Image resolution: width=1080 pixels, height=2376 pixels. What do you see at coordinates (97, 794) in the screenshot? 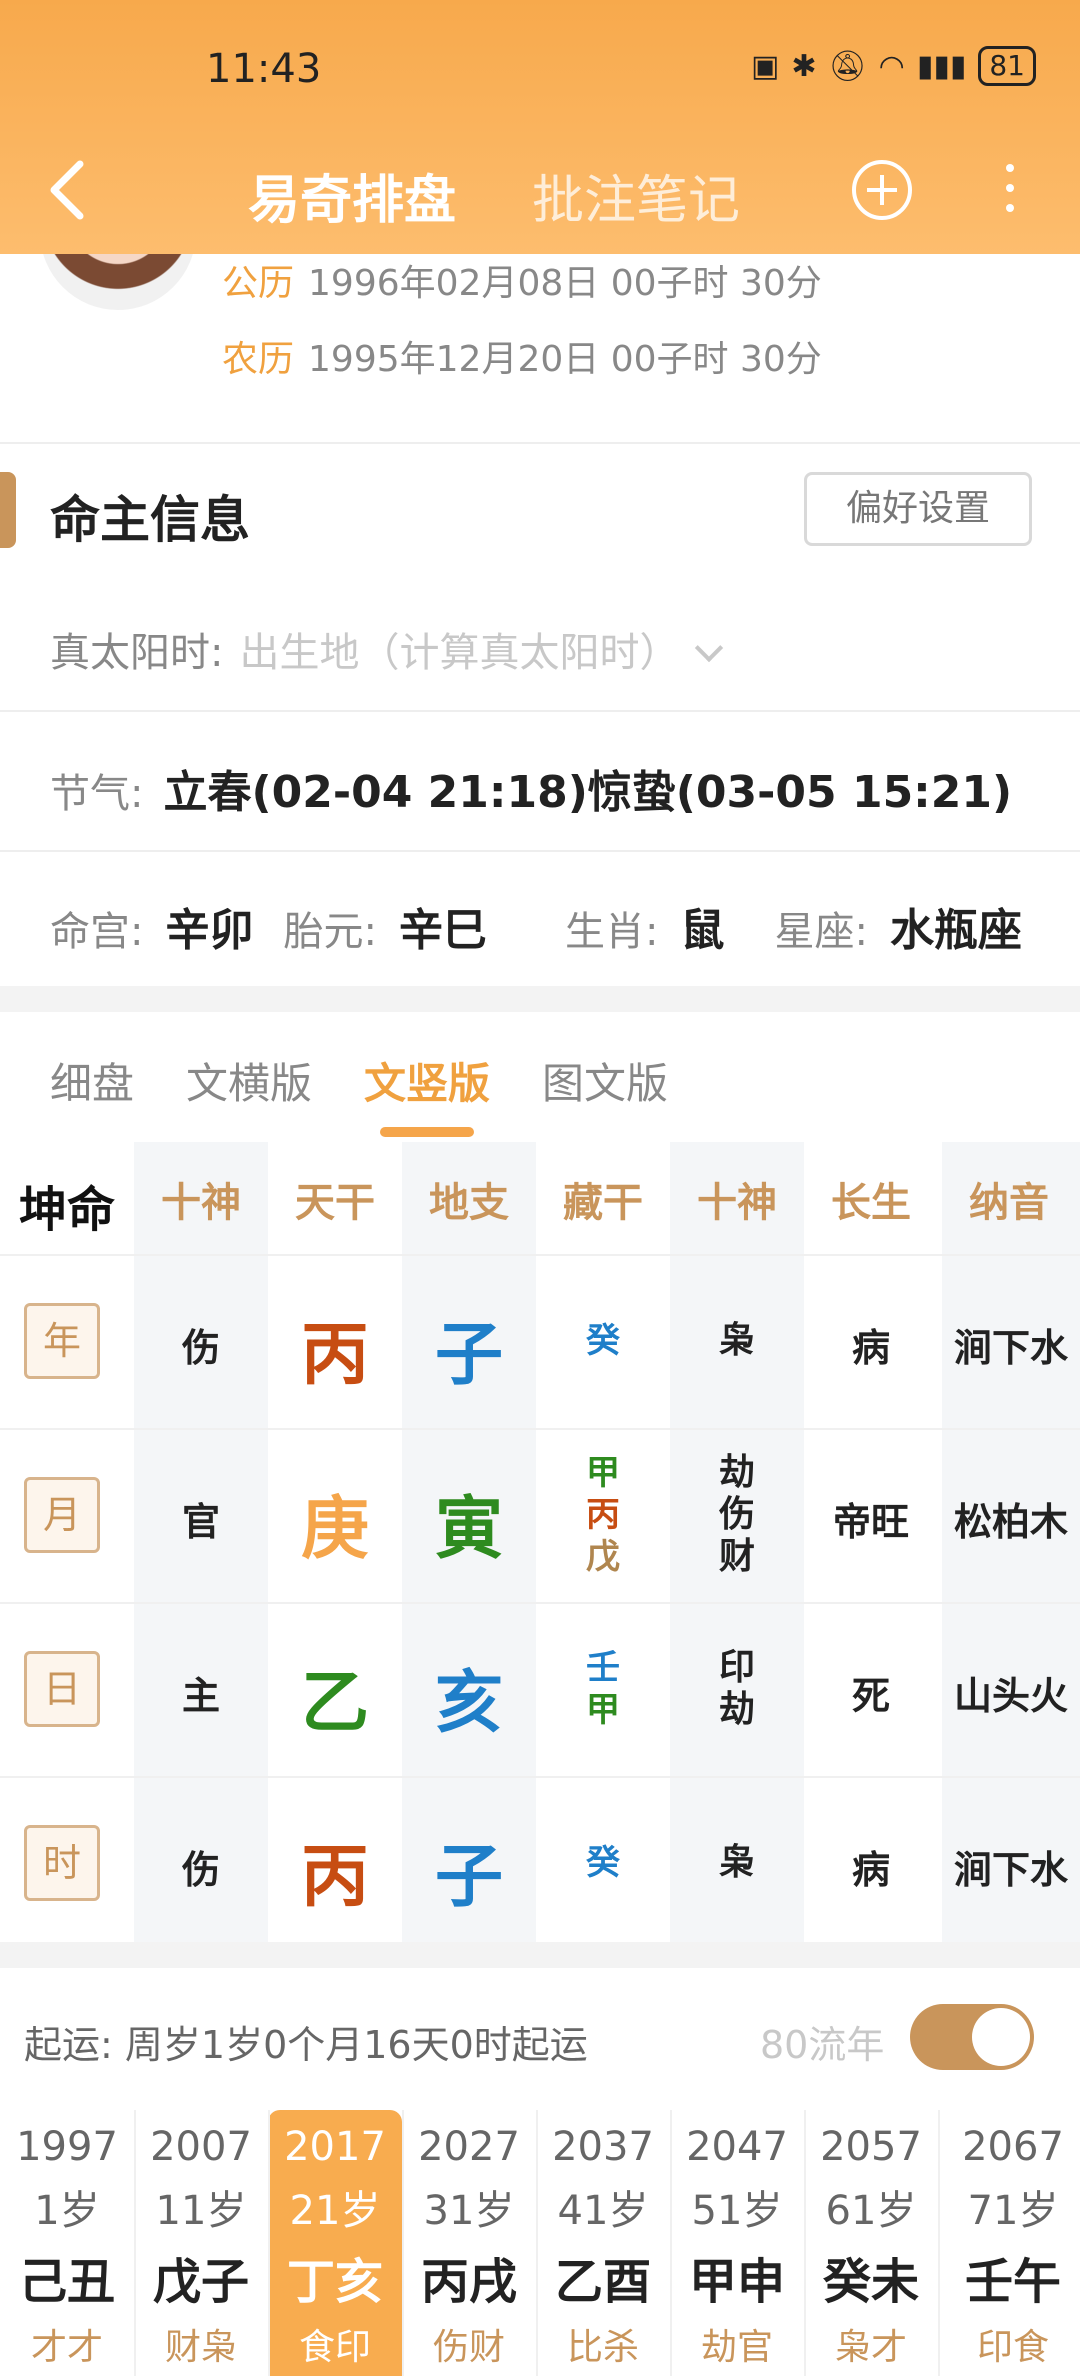
I see `jieqi-label: 节气:` at bounding box center [97, 794].